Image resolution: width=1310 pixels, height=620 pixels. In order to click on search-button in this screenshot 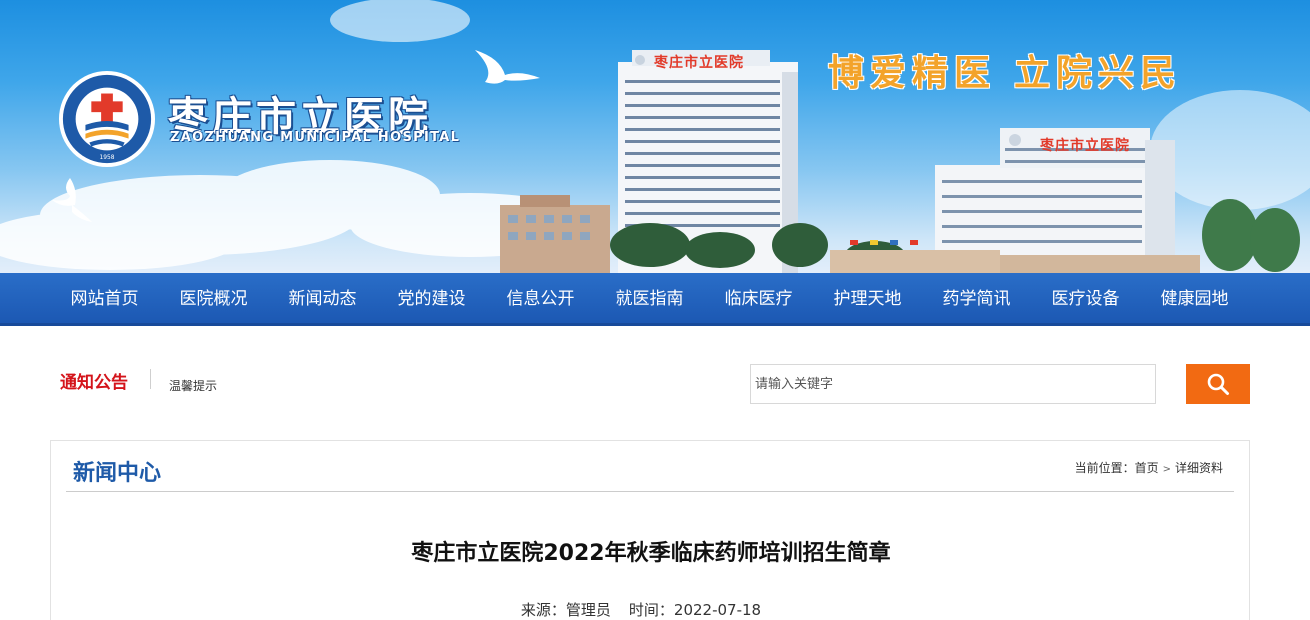, I will do `click(1218, 384)`.